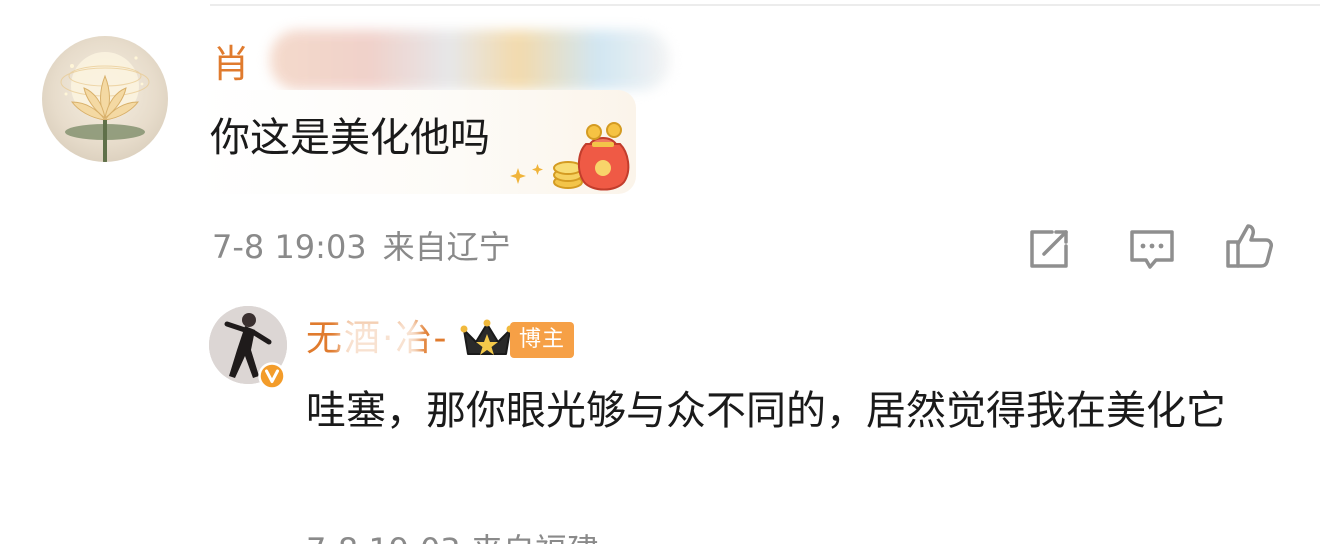 This screenshot has width=1320, height=544. What do you see at coordinates (446, 247) in the screenshot?
I see `comment-location: 来自辽宁` at bounding box center [446, 247].